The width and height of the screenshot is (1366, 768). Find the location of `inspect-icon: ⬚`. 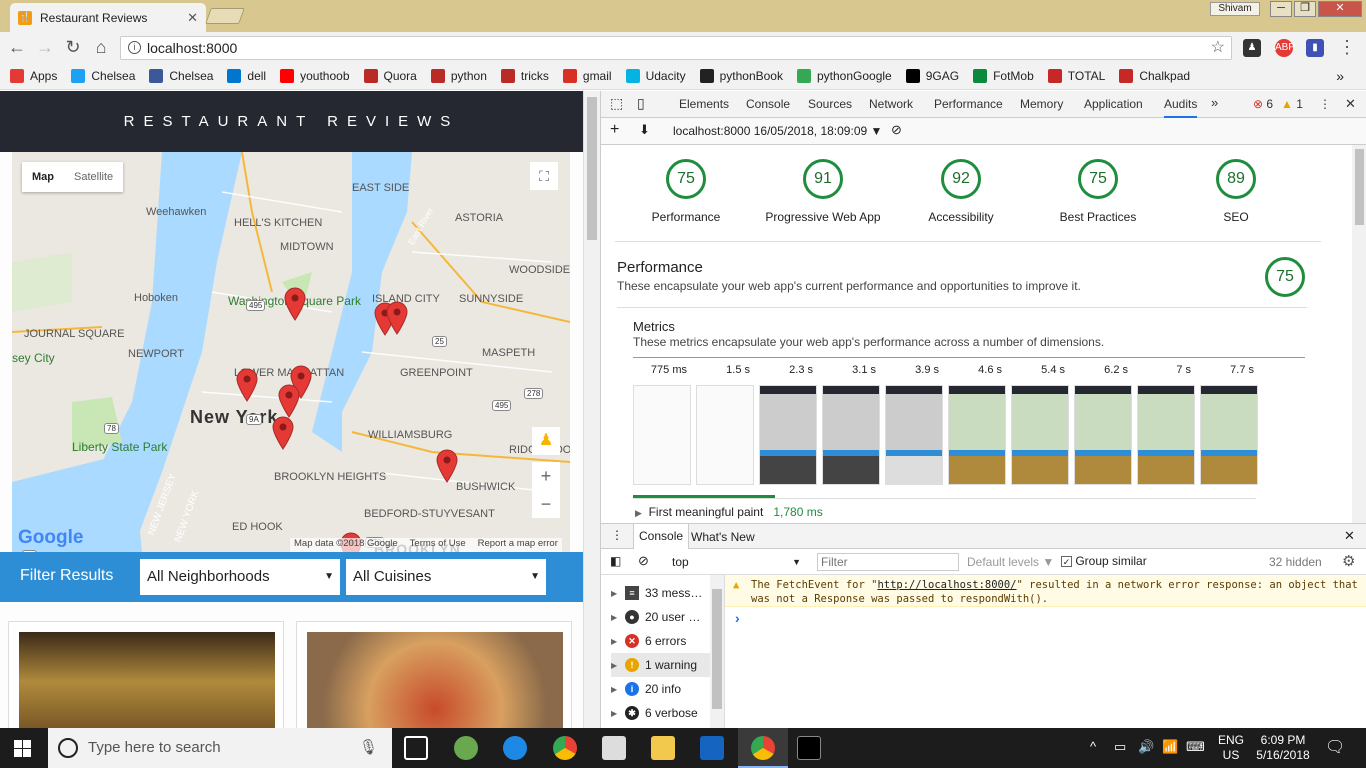

inspect-icon: ⬚ is located at coordinates (616, 103).